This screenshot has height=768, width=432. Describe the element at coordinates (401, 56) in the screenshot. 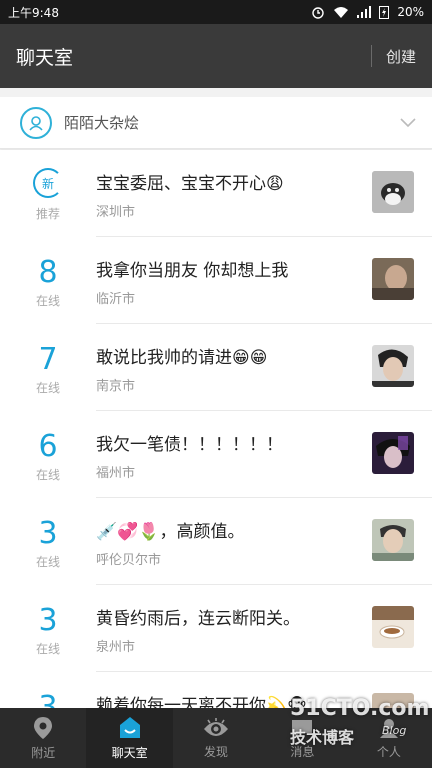

I see `create-button: 创建` at that location.